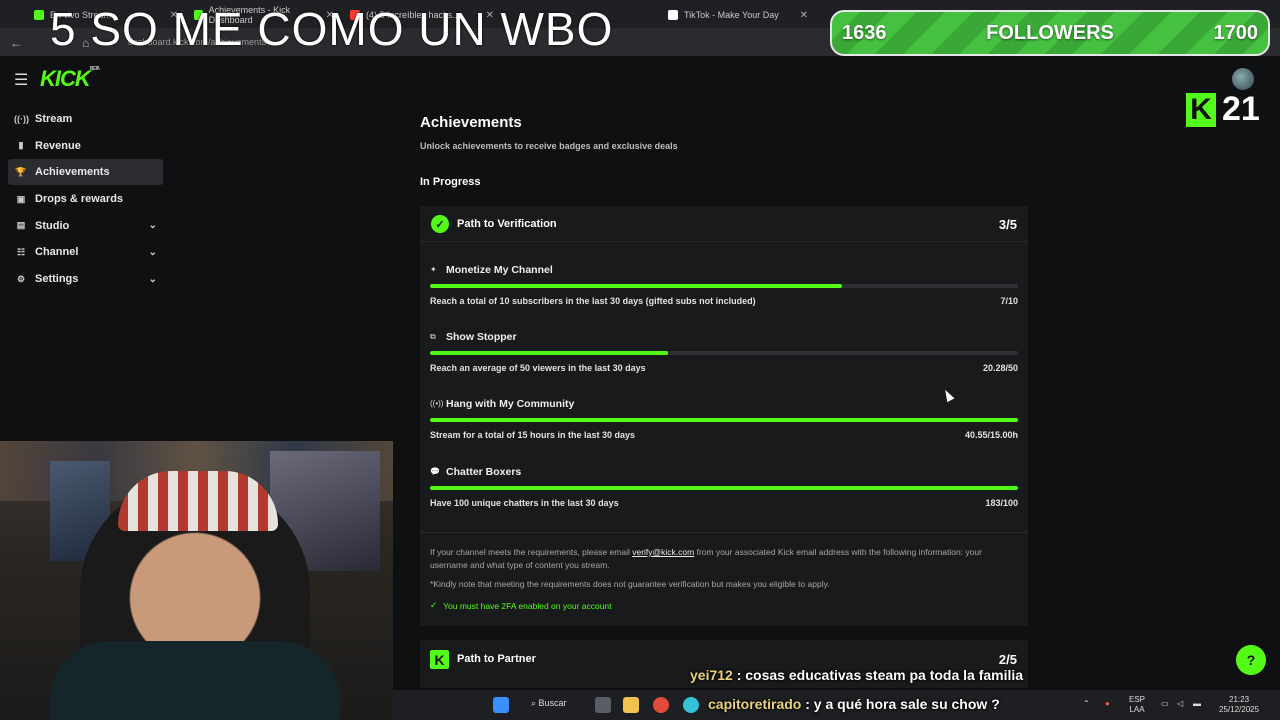 The height and width of the screenshot is (720, 1280). Describe the element at coordinates (501, 705) in the screenshot. I see `windows-start-icon` at that location.